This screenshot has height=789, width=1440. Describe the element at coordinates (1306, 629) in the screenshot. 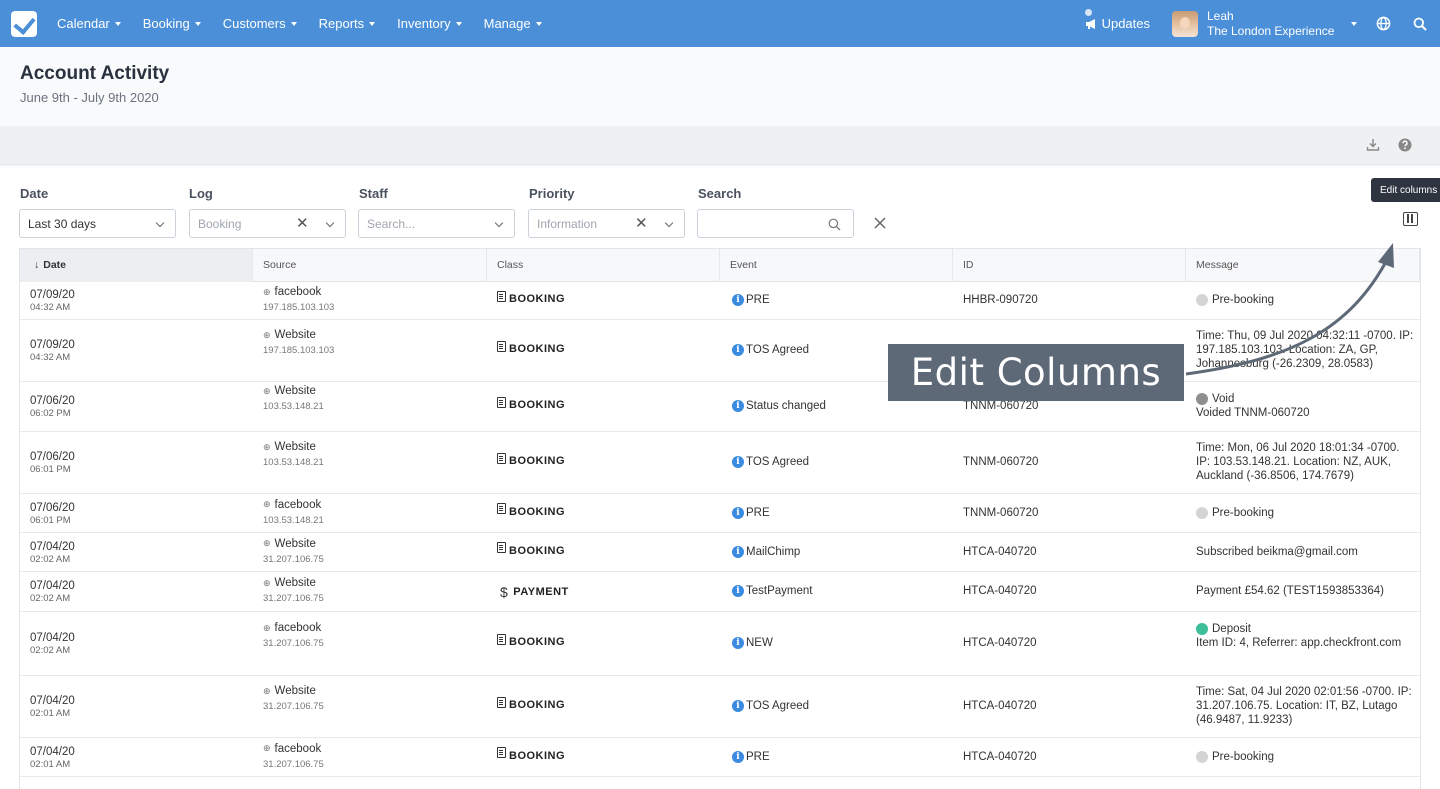

I see `status-badge: Deposit` at that location.